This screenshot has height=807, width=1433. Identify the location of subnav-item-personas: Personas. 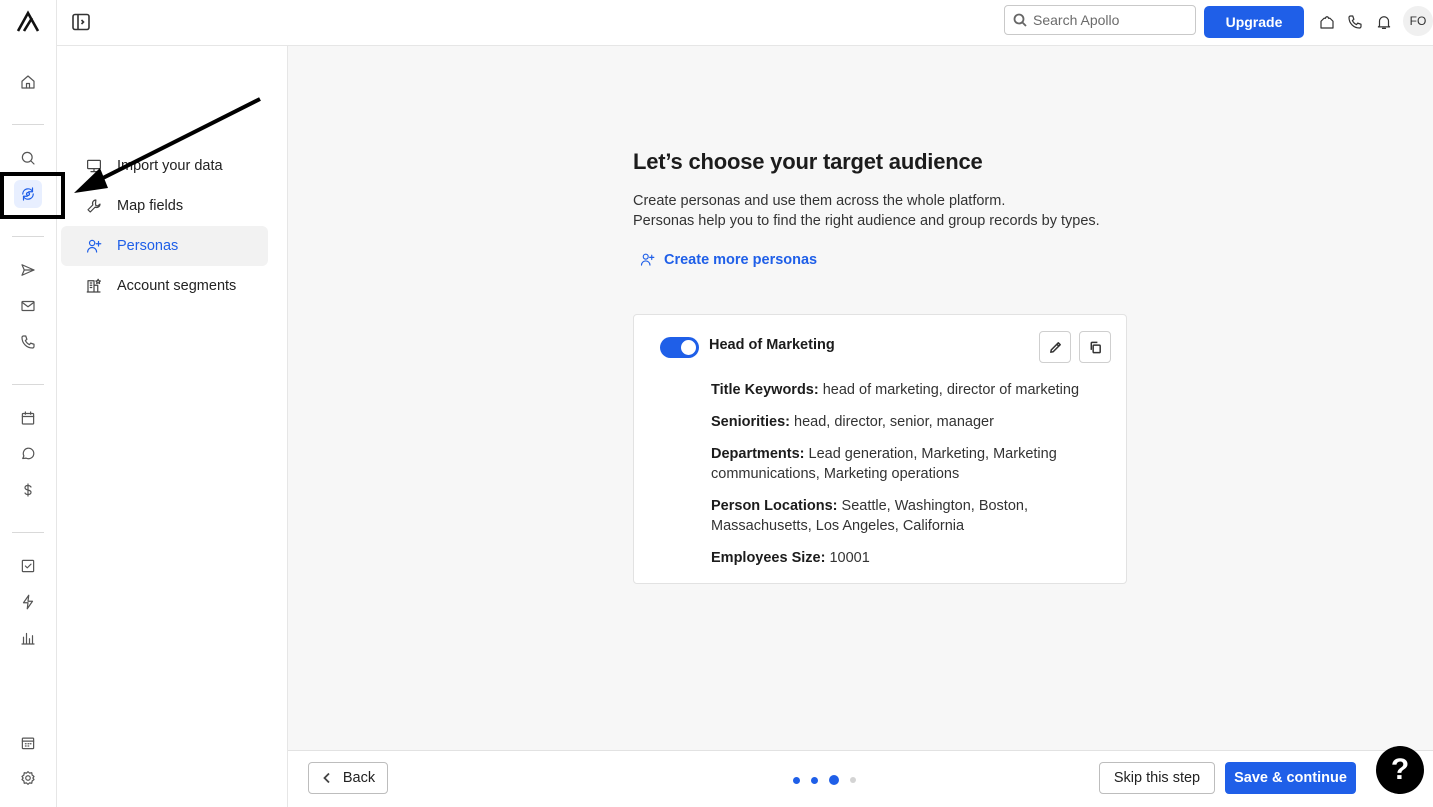
(164, 246).